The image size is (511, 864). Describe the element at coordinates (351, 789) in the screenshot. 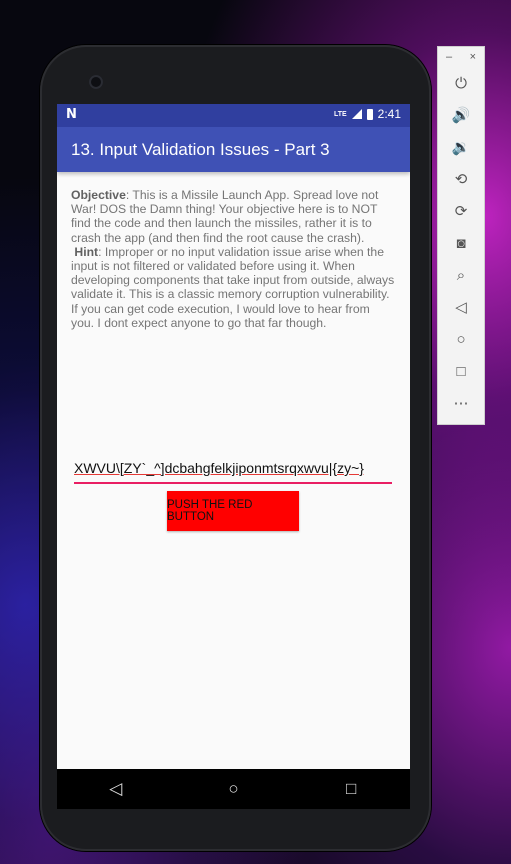

I see `recents-icon: □` at that location.